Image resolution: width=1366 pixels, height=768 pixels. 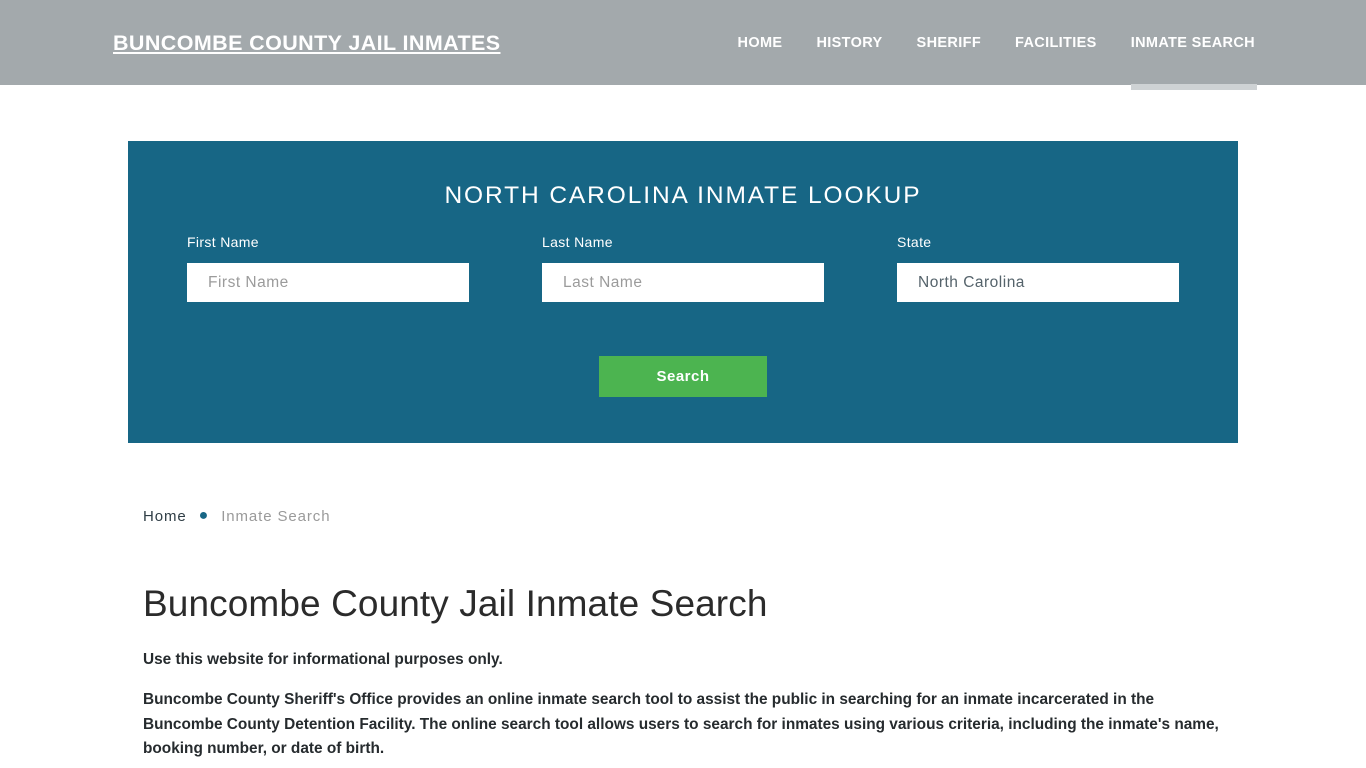 What do you see at coordinates (684, 516) in the screenshot?
I see `breadcrumb: Home ● Inmate Search` at bounding box center [684, 516].